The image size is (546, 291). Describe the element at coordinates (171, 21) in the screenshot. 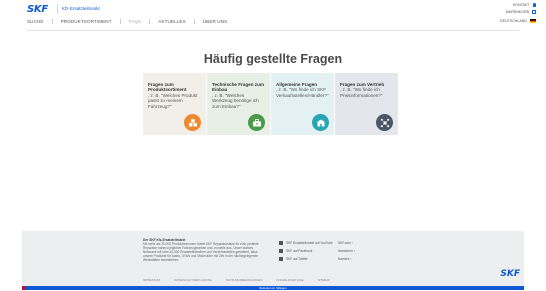

I see `nav-item-aktuelles: AKTUELLES` at that location.